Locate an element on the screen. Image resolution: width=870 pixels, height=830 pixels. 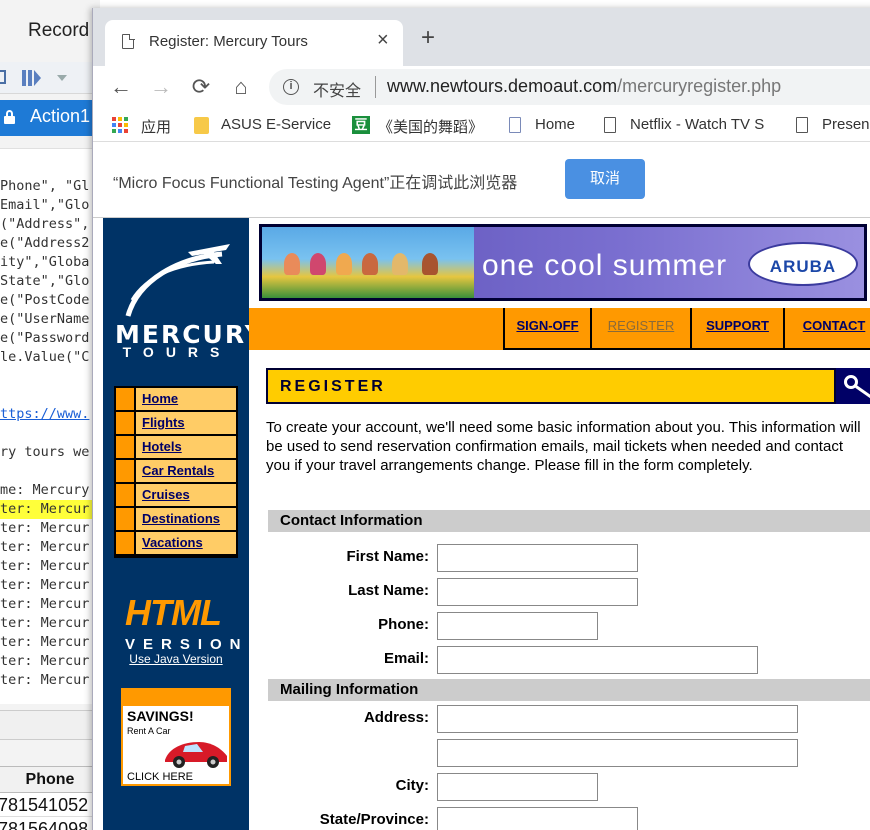
left-menu-home: Home is located at coordinates (176, 399).